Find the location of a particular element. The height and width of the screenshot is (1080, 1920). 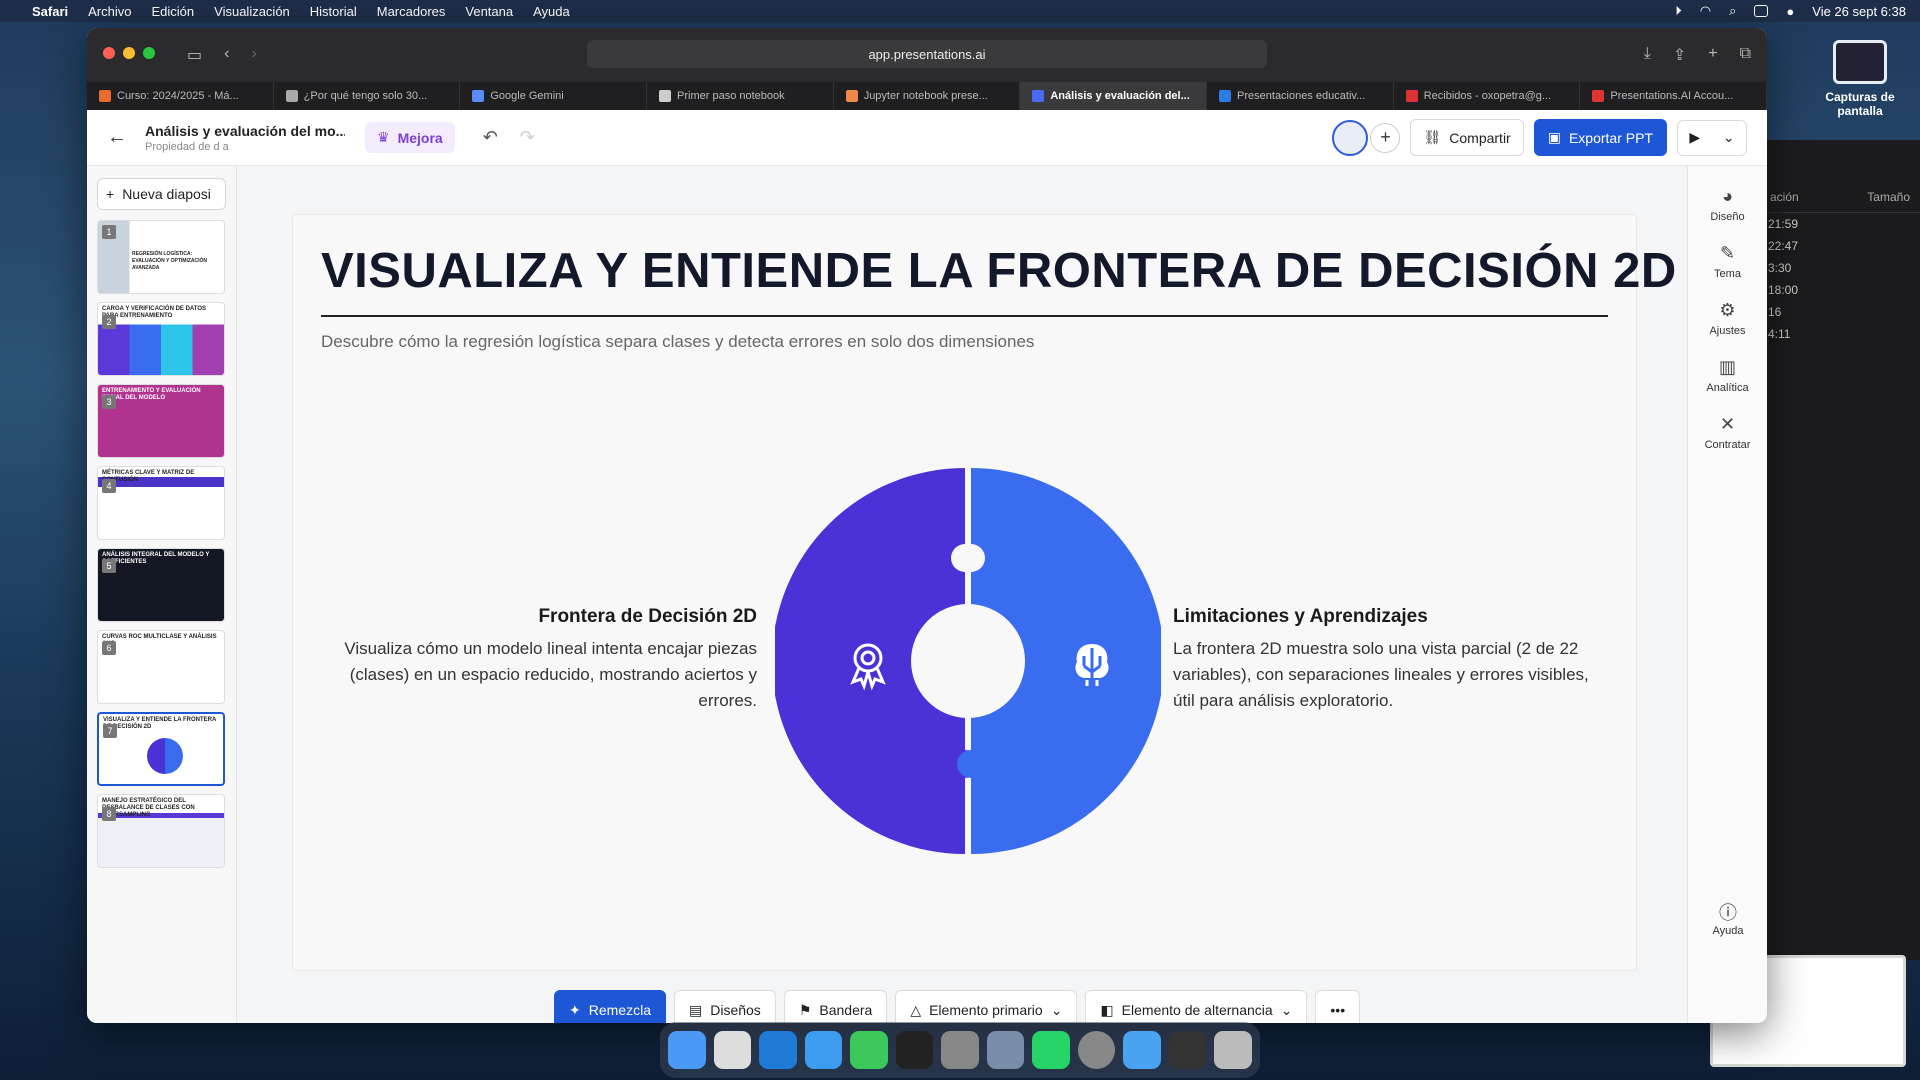

search-icon: ⌕ is located at coordinates (1732, 11).